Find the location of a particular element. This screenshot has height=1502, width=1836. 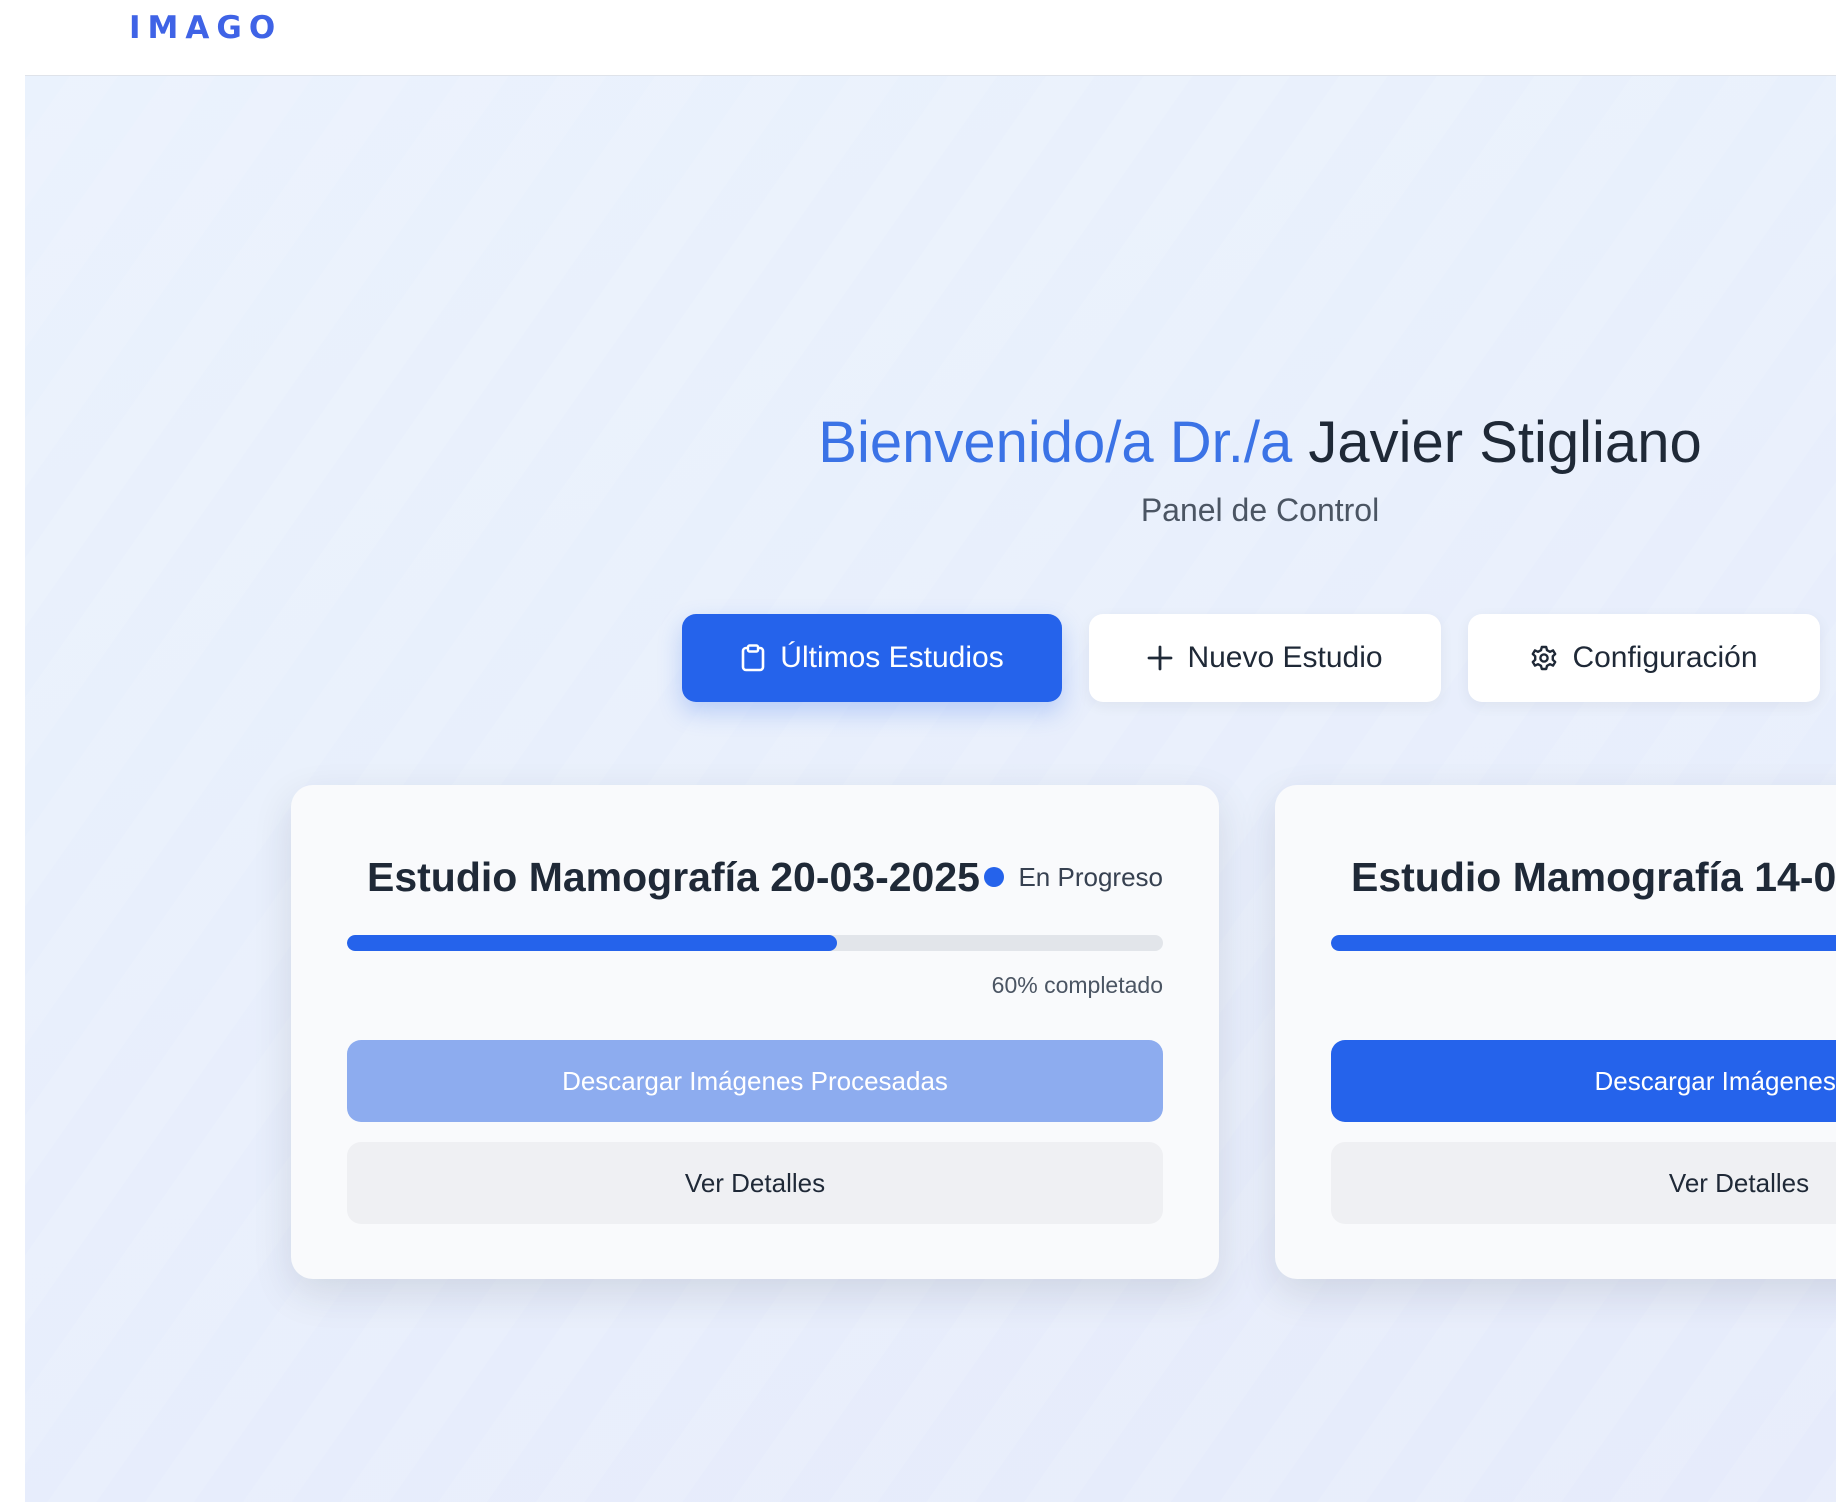

gear-icon is located at coordinates (1544, 658).